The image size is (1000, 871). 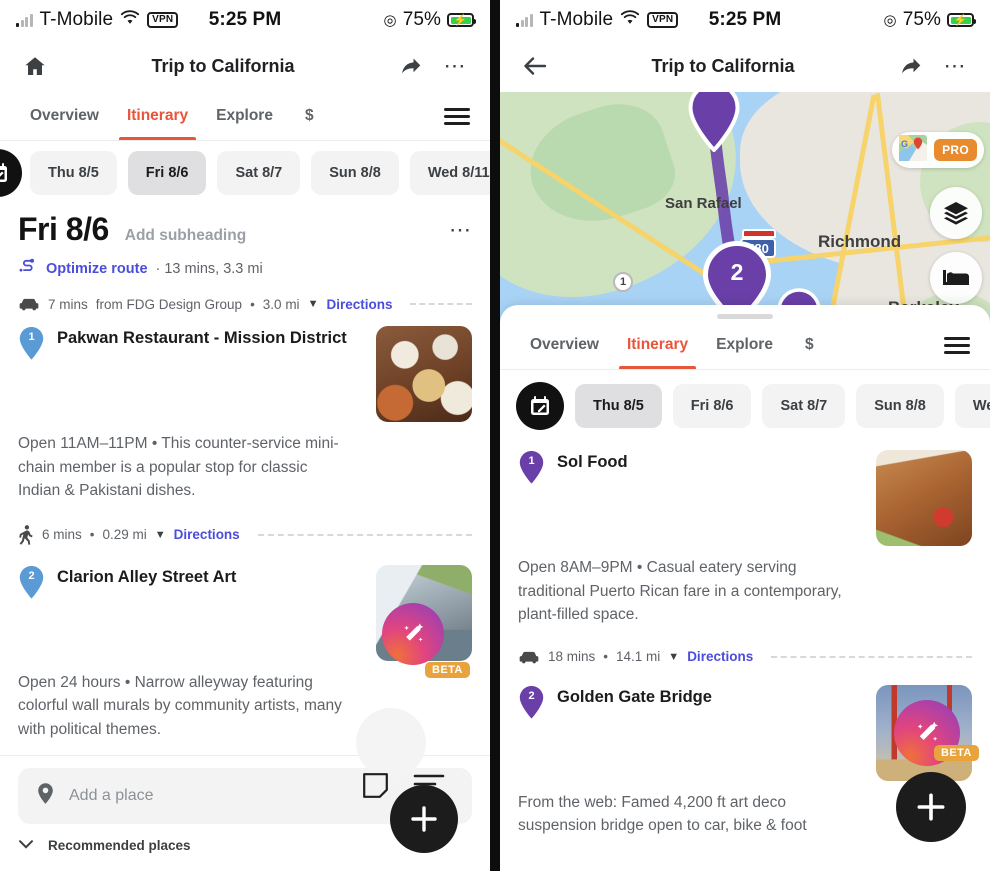 I want to click on map-marker-label: 2, so click(x=737, y=272).